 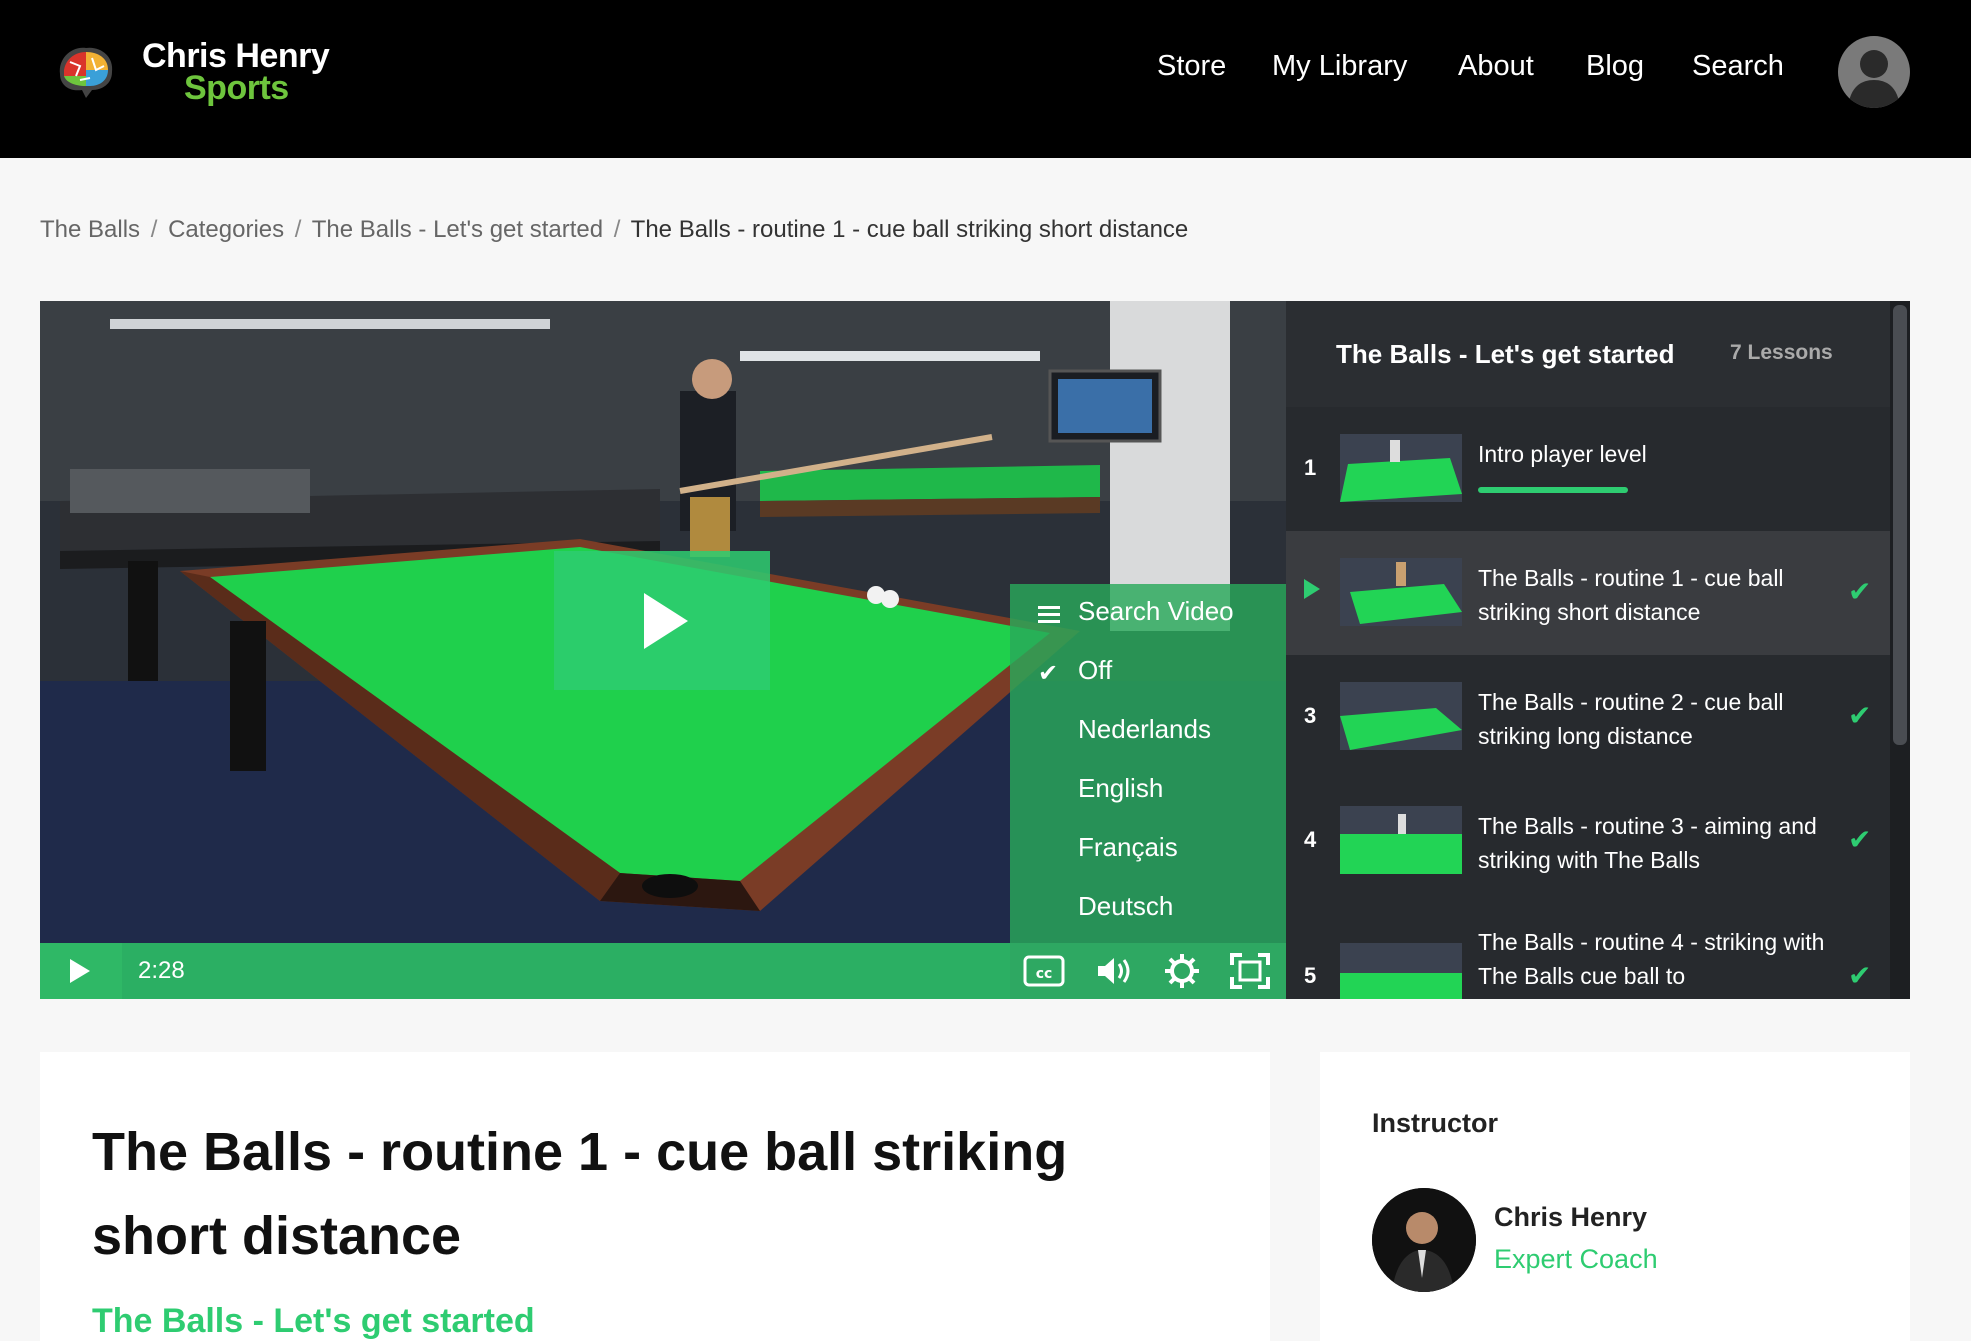 What do you see at coordinates (1588, 469) in the screenshot?
I see `playlist-lesson: 1 Intro player level` at bounding box center [1588, 469].